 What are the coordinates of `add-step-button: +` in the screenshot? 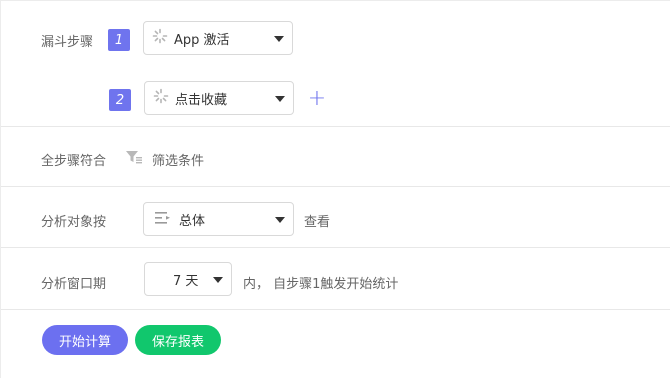 It's located at (317, 99).